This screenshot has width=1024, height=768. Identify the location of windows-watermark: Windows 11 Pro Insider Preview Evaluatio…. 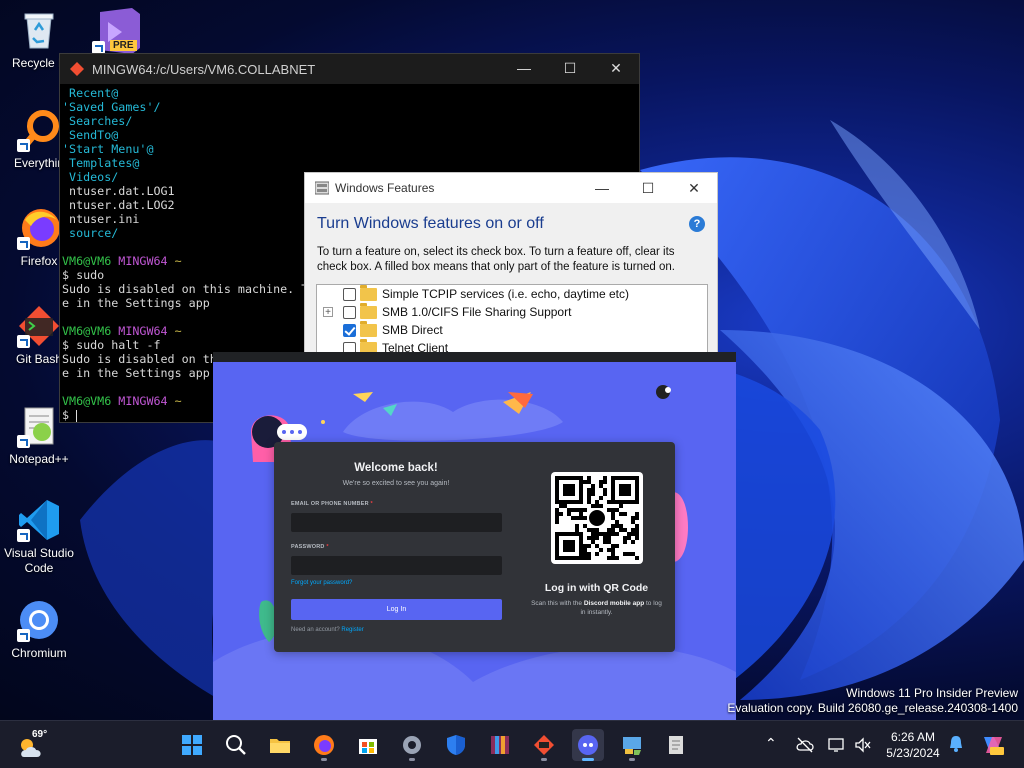
(872, 701).